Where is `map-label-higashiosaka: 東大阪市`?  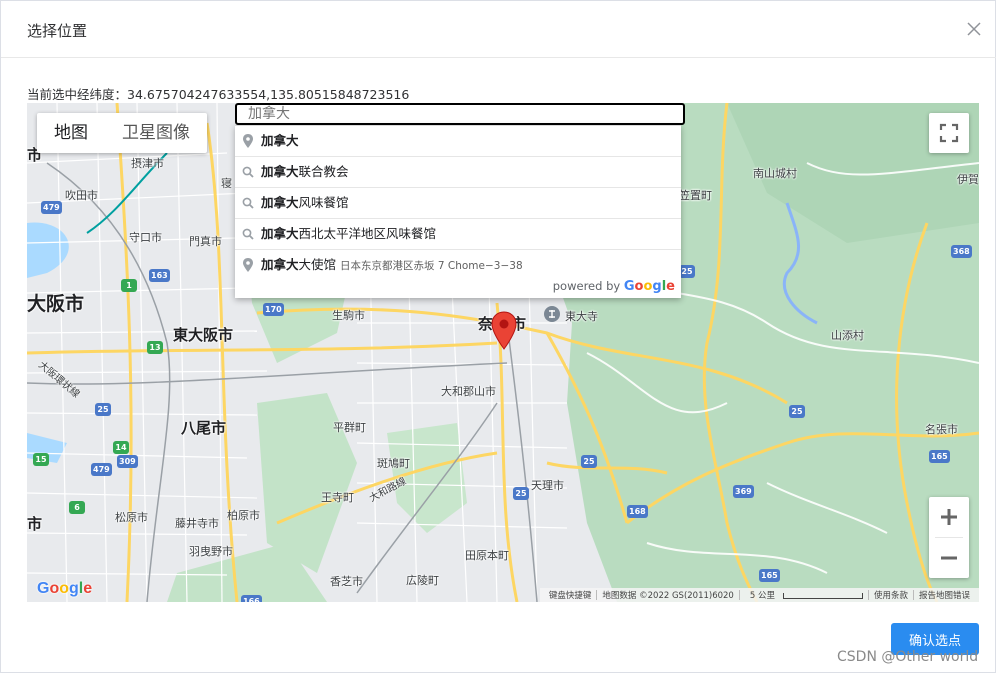 map-label-higashiosaka: 東大阪市 is located at coordinates (203, 335).